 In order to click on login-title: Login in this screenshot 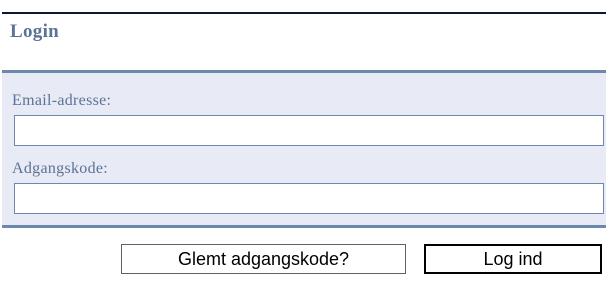, I will do `click(35, 31)`.